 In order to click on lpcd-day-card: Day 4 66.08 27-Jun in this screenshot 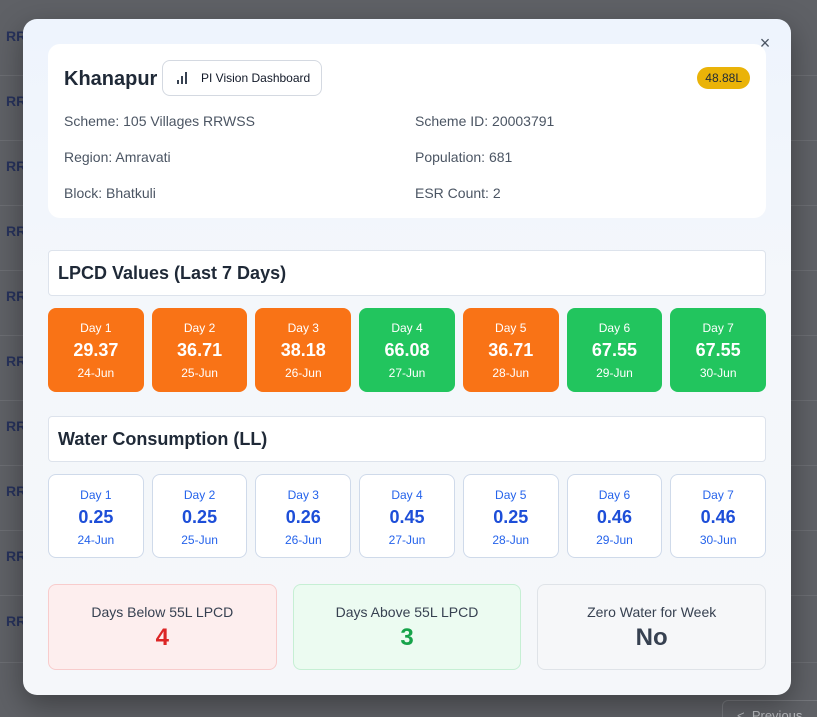, I will do `click(407, 350)`.